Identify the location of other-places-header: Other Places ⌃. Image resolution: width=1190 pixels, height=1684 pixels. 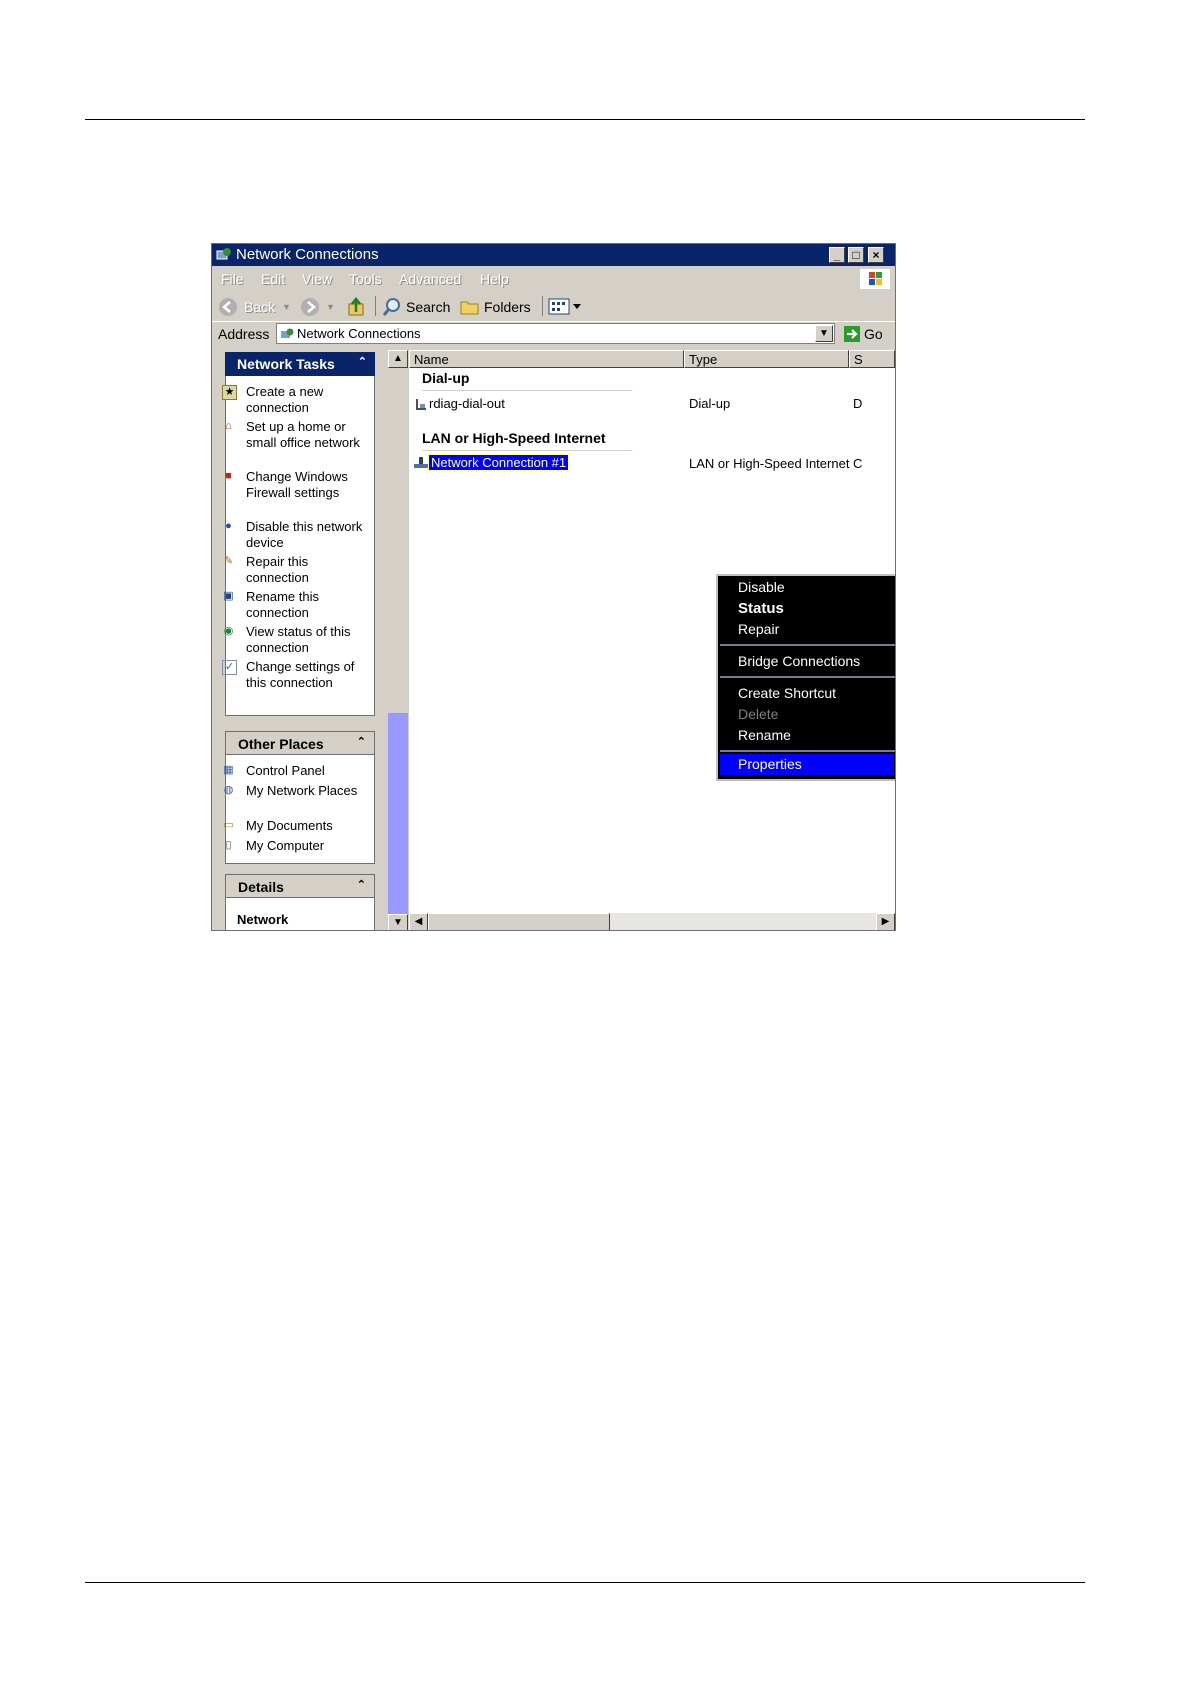
(300, 743).